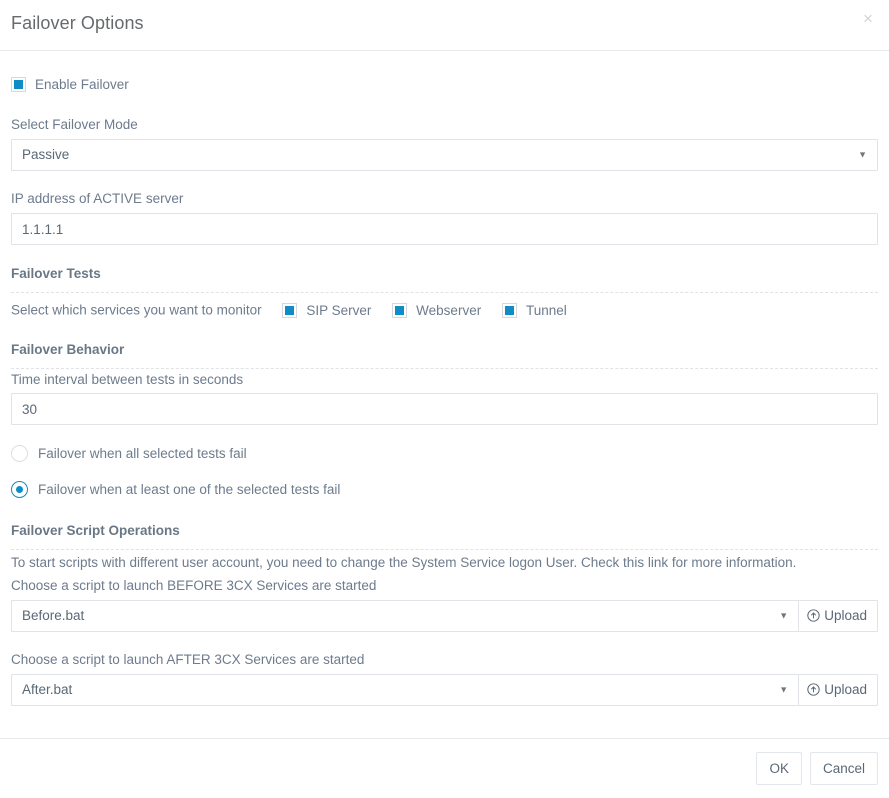  I want to click on active-ip-field-wrap, so click(444, 229).